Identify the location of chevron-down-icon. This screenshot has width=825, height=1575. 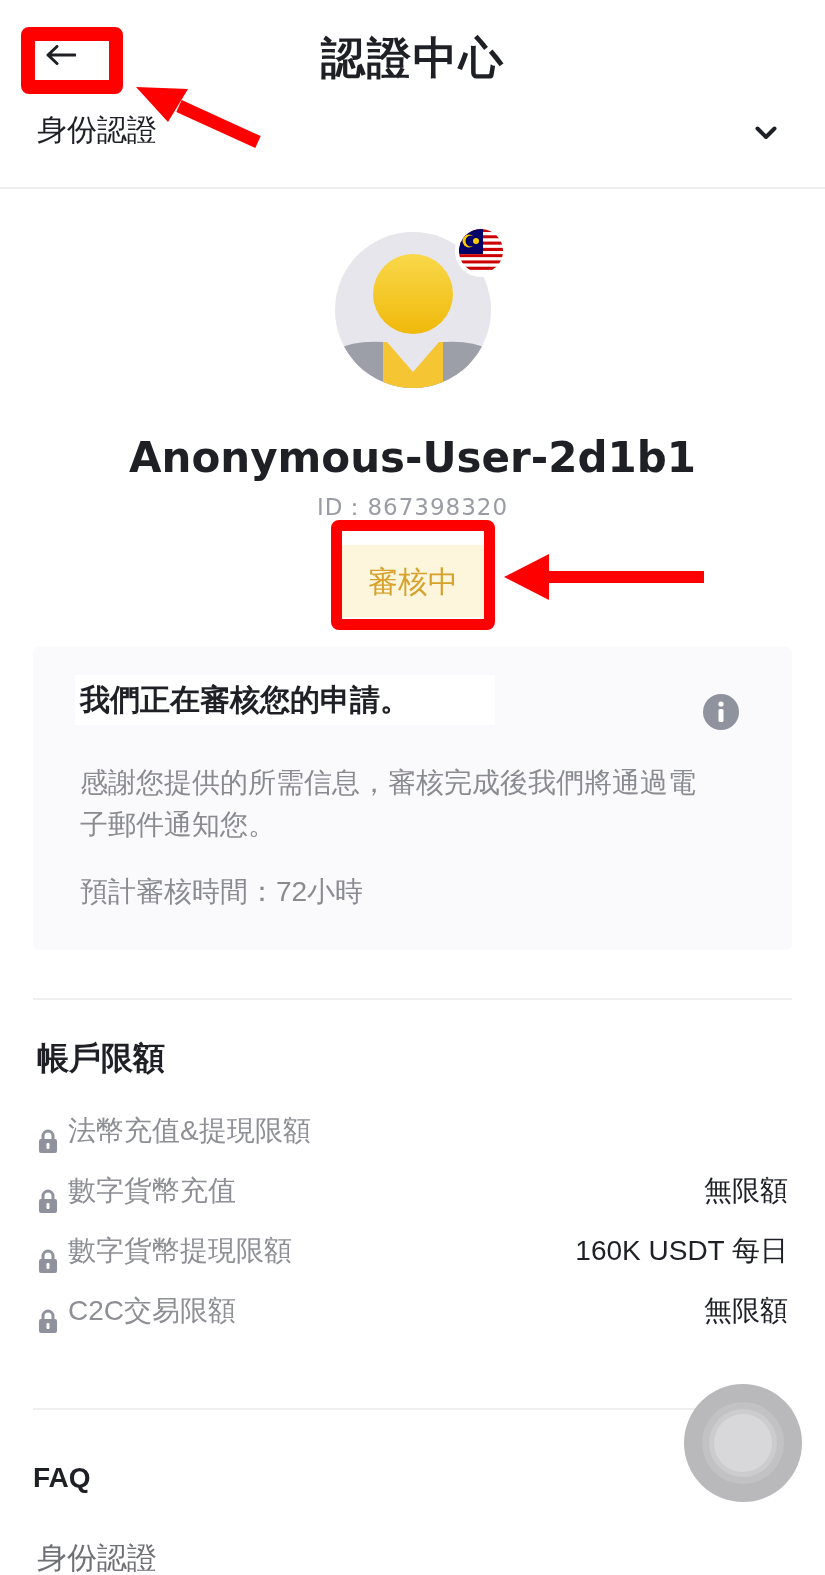
(766, 133).